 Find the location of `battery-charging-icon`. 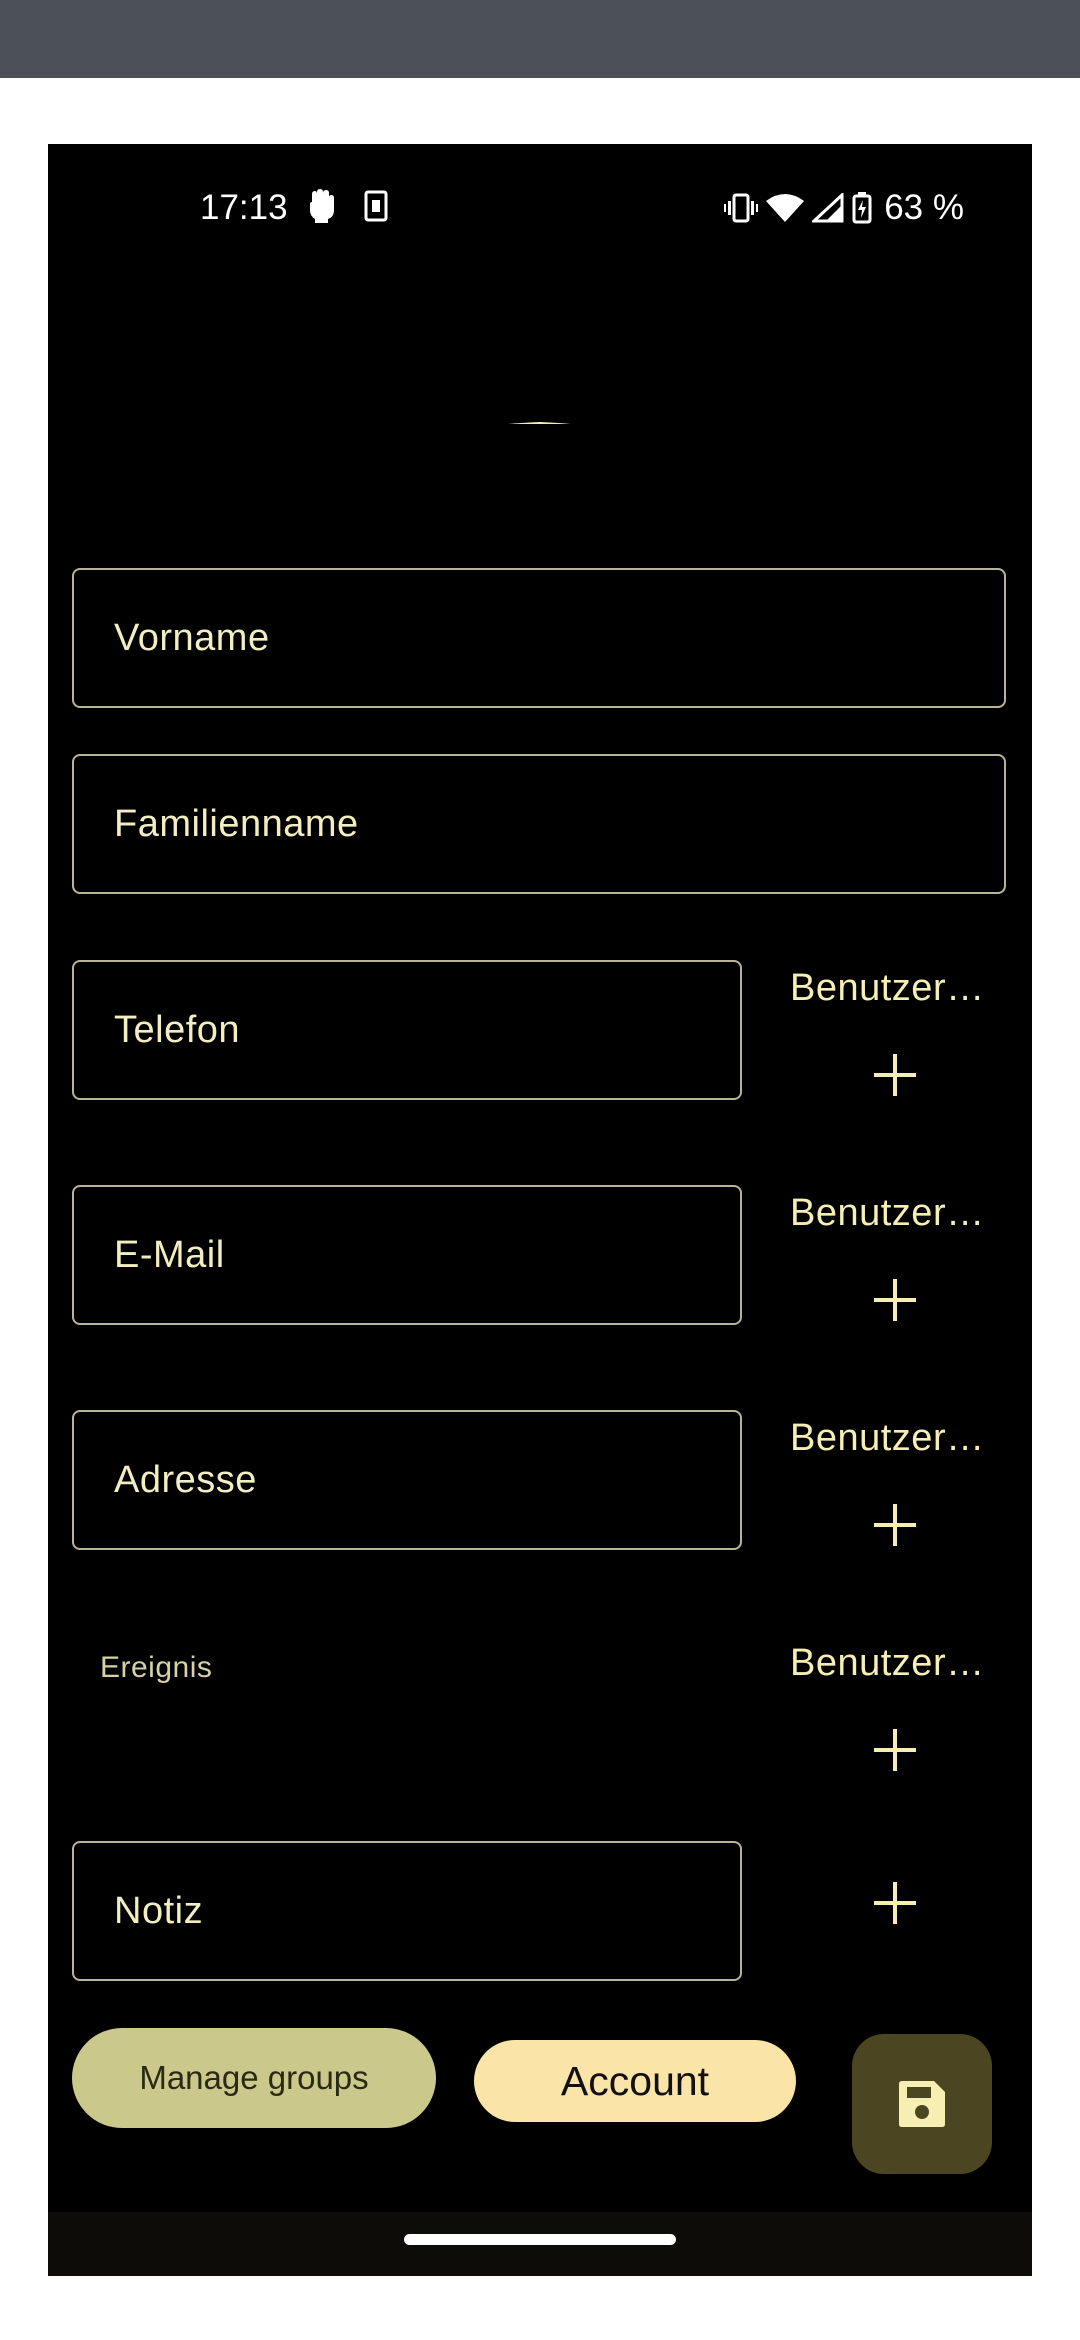

battery-charging-icon is located at coordinates (862, 208).